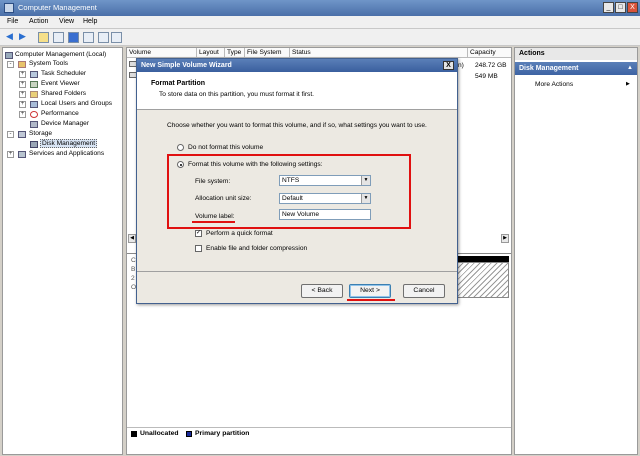 This screenshot has height=456, width=640. What do you see at coordinates (297, 271) in the screenshot?
I see `dialog-divider` at bounding box center [297, 271].